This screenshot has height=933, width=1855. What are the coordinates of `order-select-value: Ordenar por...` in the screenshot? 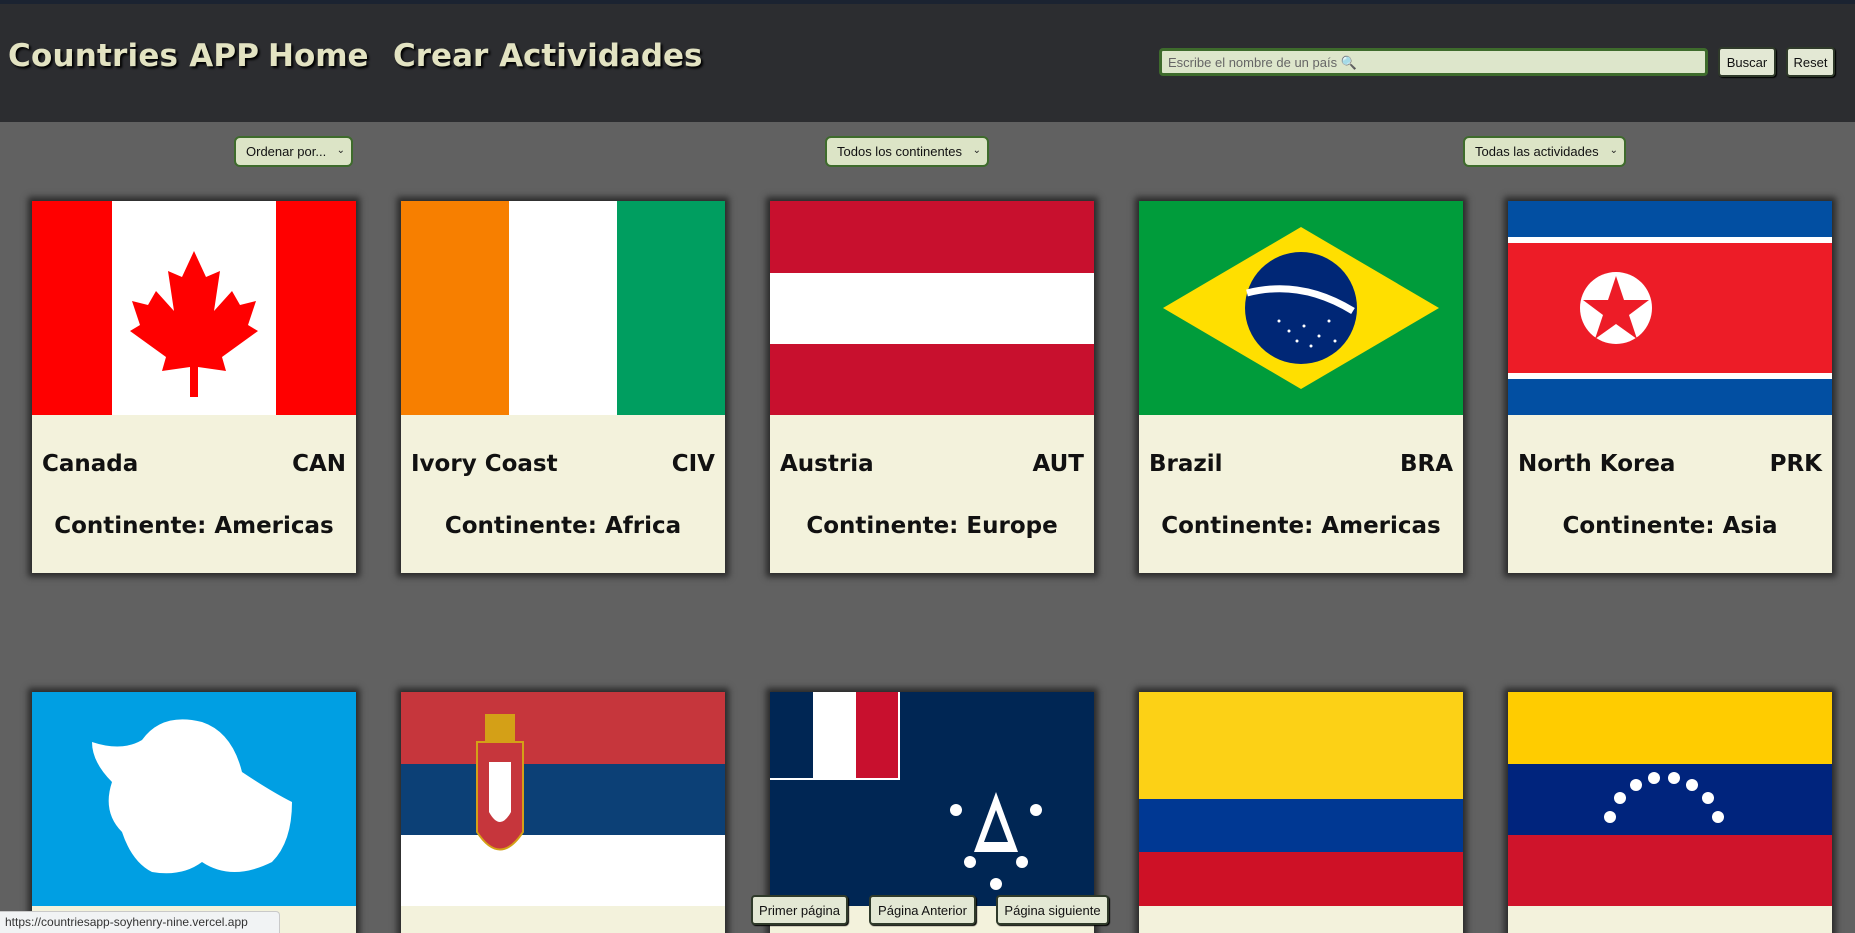 It's located at (286, 151).